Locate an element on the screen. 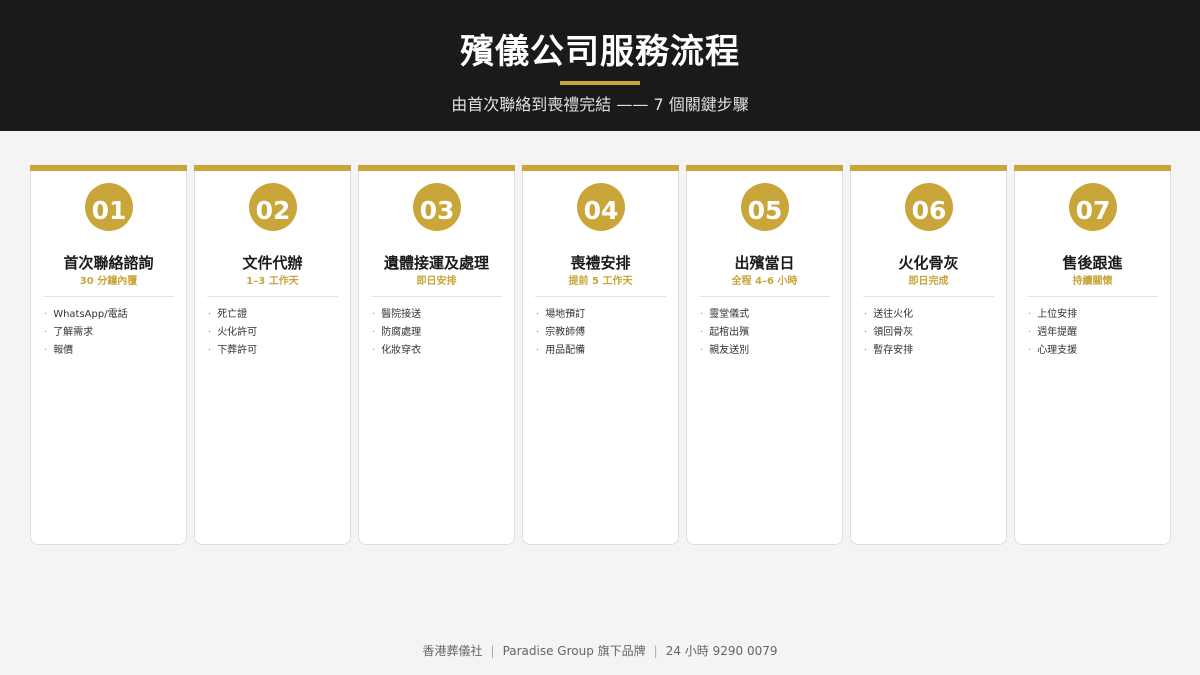 The height and width of the screenshot is (675, 1200). step-timing: 持續關懷 is located at coordinates (1092, 281).